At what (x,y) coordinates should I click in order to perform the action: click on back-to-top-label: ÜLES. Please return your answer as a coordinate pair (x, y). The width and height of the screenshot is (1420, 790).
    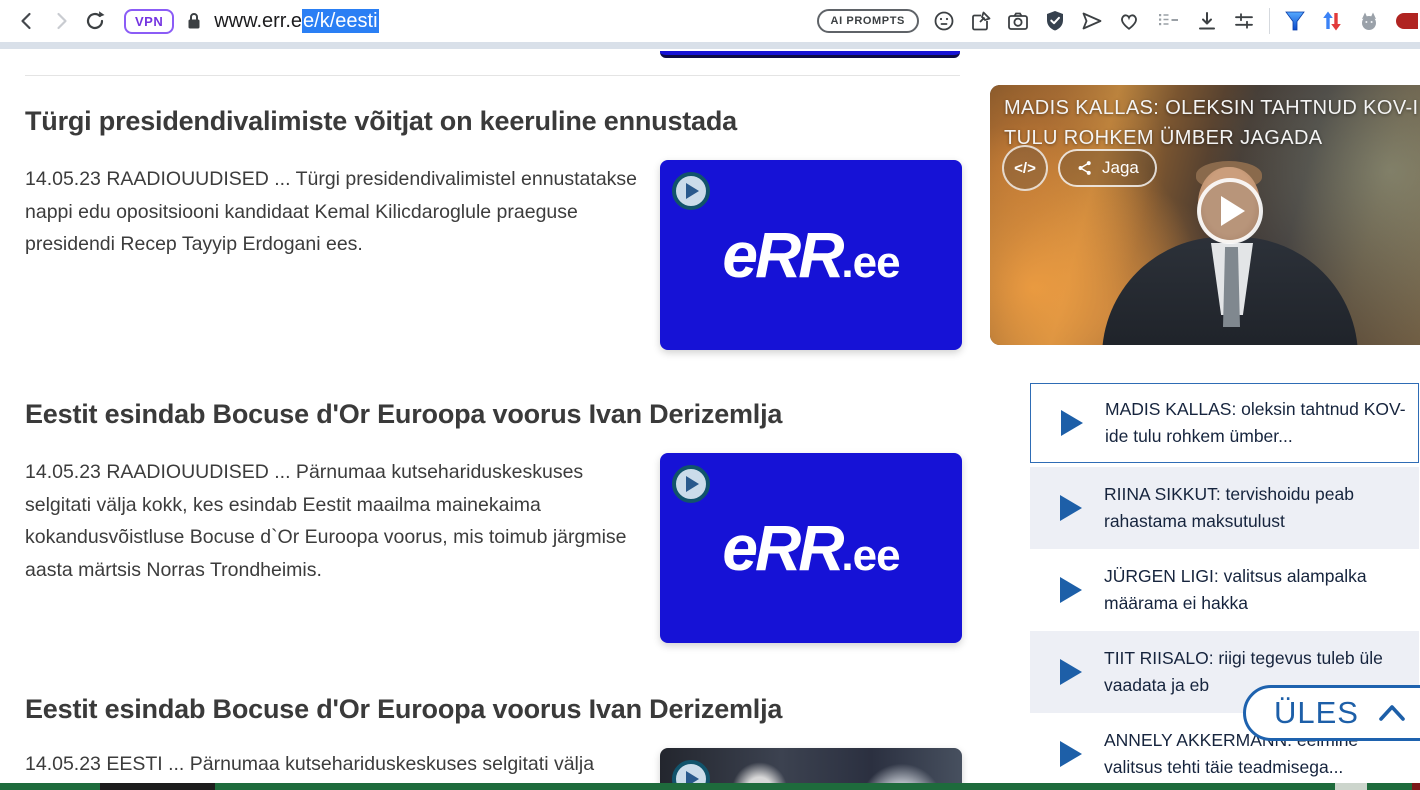
    Looking at the image, I should click on (1316, 712).